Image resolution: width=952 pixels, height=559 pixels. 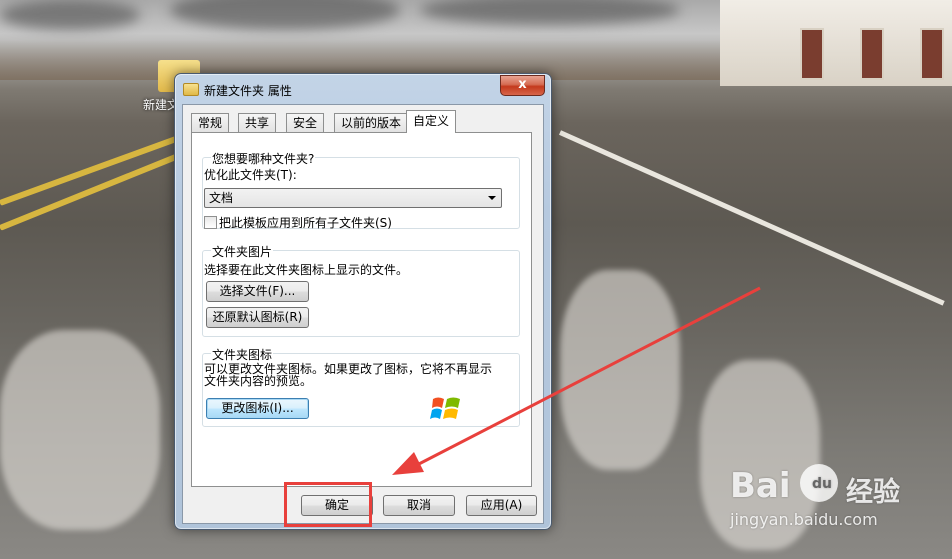 What do you see at coordinates (804, 519) in the screenshot?
I see `watermark-url: jingyan.baidu.com` at bounding box center [804, 519].